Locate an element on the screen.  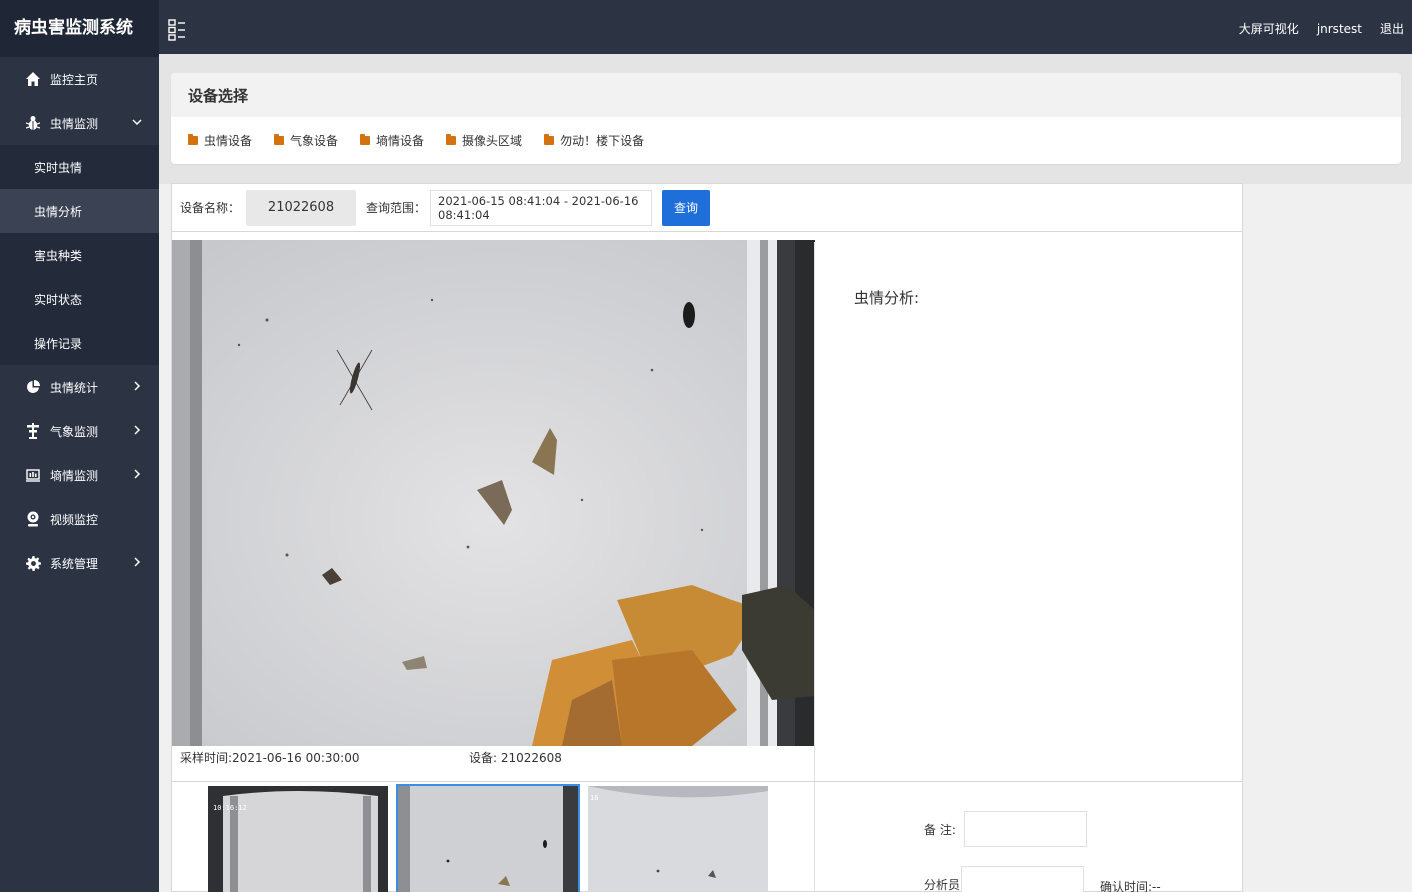
sidebar-item-system: 系统管理 is located at coordinates (79, 563).